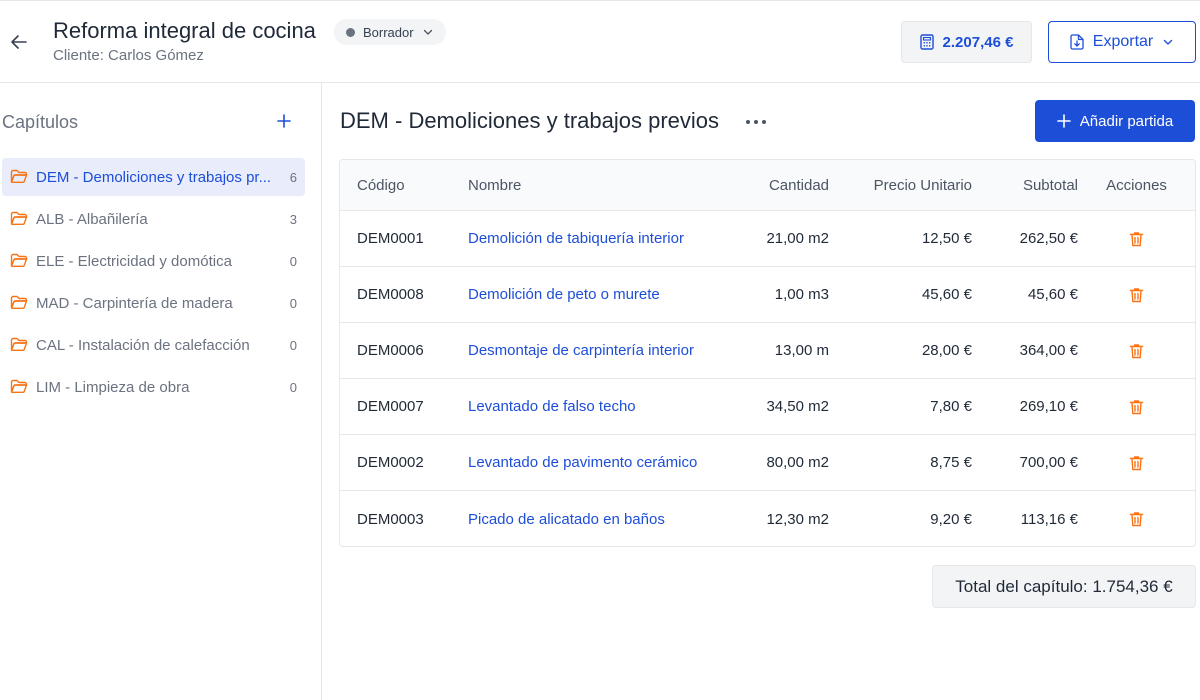 This screenshot has height=700, width=1200. I want to click on cell-qty: 34,50 m2, so click(797, 406).